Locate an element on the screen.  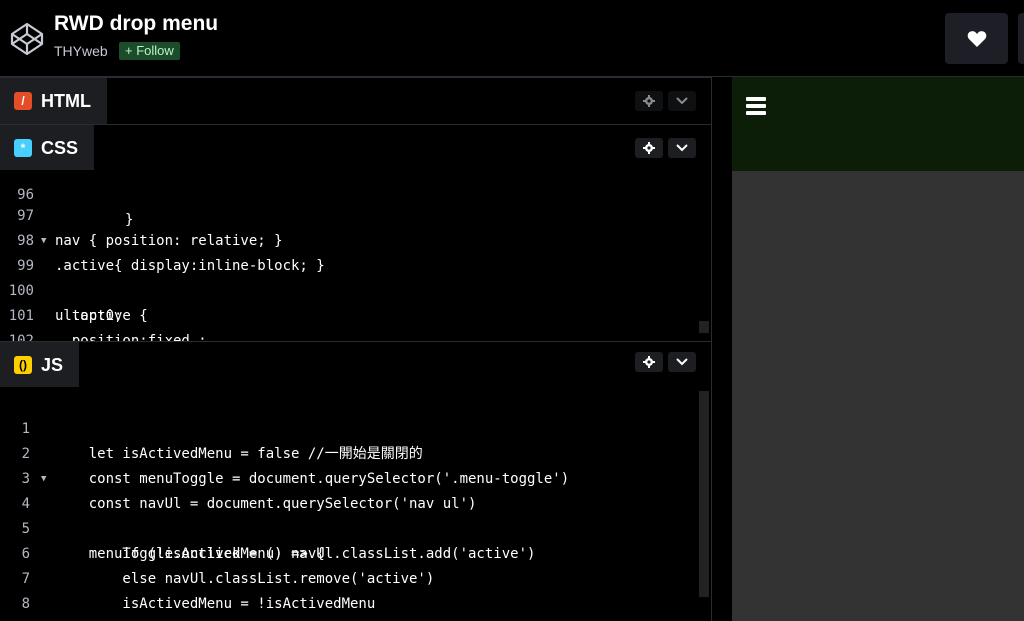
code-line: 7 isActivedMenu = !isActivedMenu is located at coordinates (355, 577).